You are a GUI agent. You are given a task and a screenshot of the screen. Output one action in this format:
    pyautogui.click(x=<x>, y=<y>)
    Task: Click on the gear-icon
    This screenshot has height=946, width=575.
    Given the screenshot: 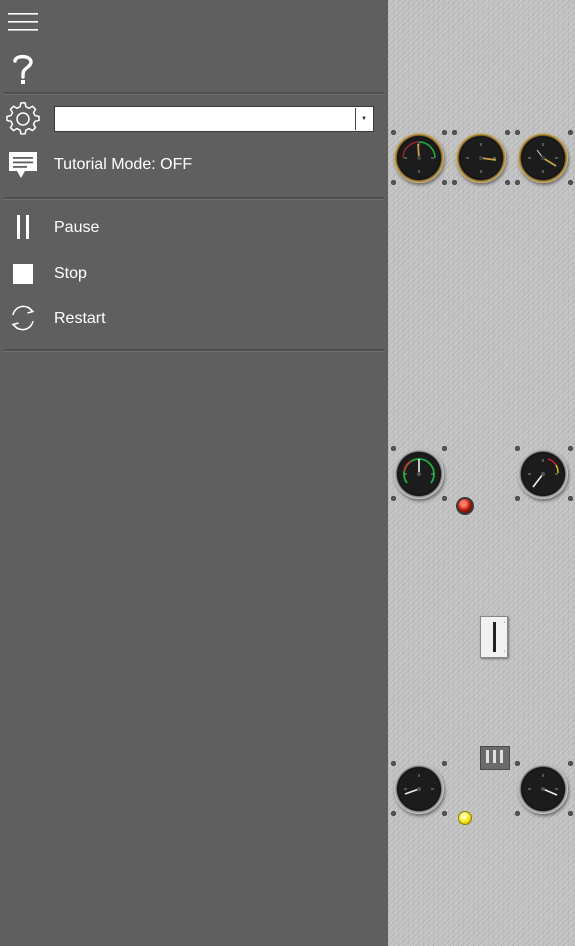 What is the action you would take?
    pyautogui.click(x=23, y=119)
    